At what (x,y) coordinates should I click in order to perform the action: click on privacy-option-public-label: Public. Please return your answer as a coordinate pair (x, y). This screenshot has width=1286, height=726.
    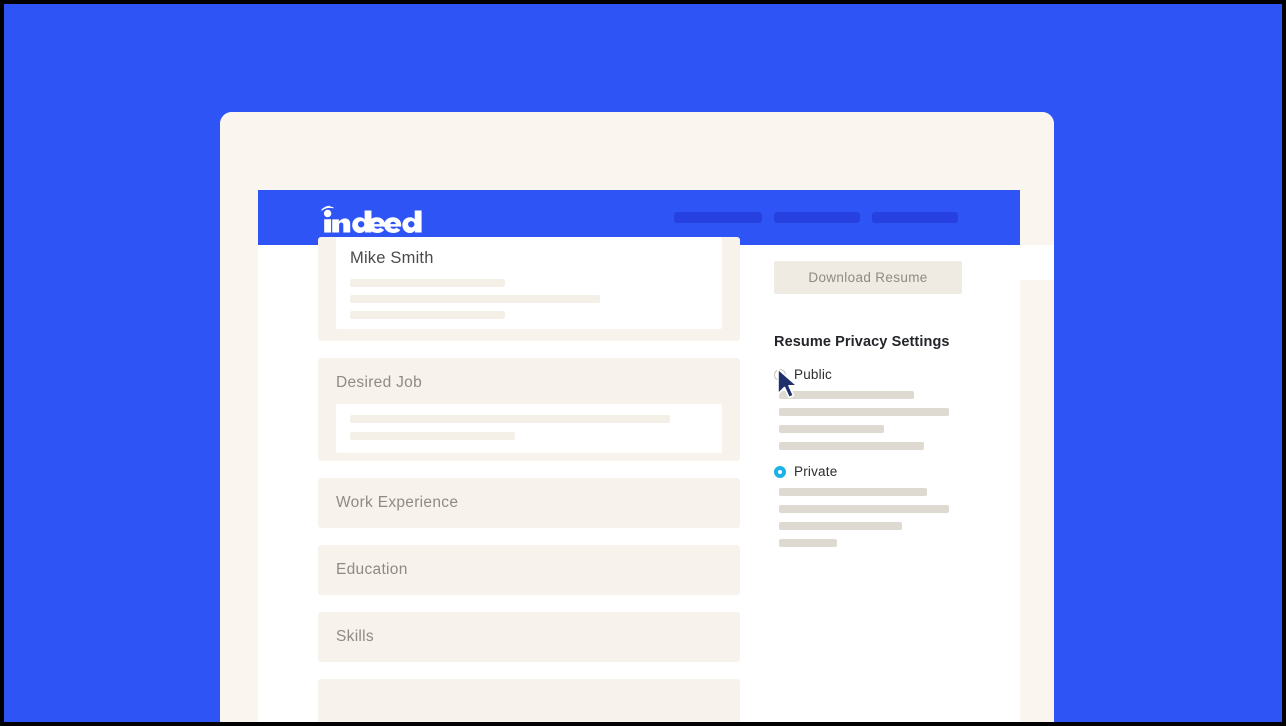
    Looking at the image, I should click on (813, 374).